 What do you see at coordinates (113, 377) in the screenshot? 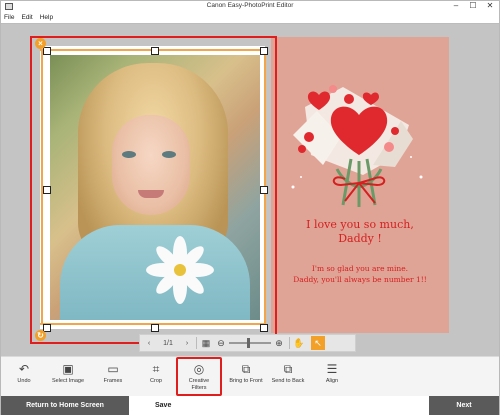
I see `frames-button: ▭ Frames` at bounding box center [113, 377].